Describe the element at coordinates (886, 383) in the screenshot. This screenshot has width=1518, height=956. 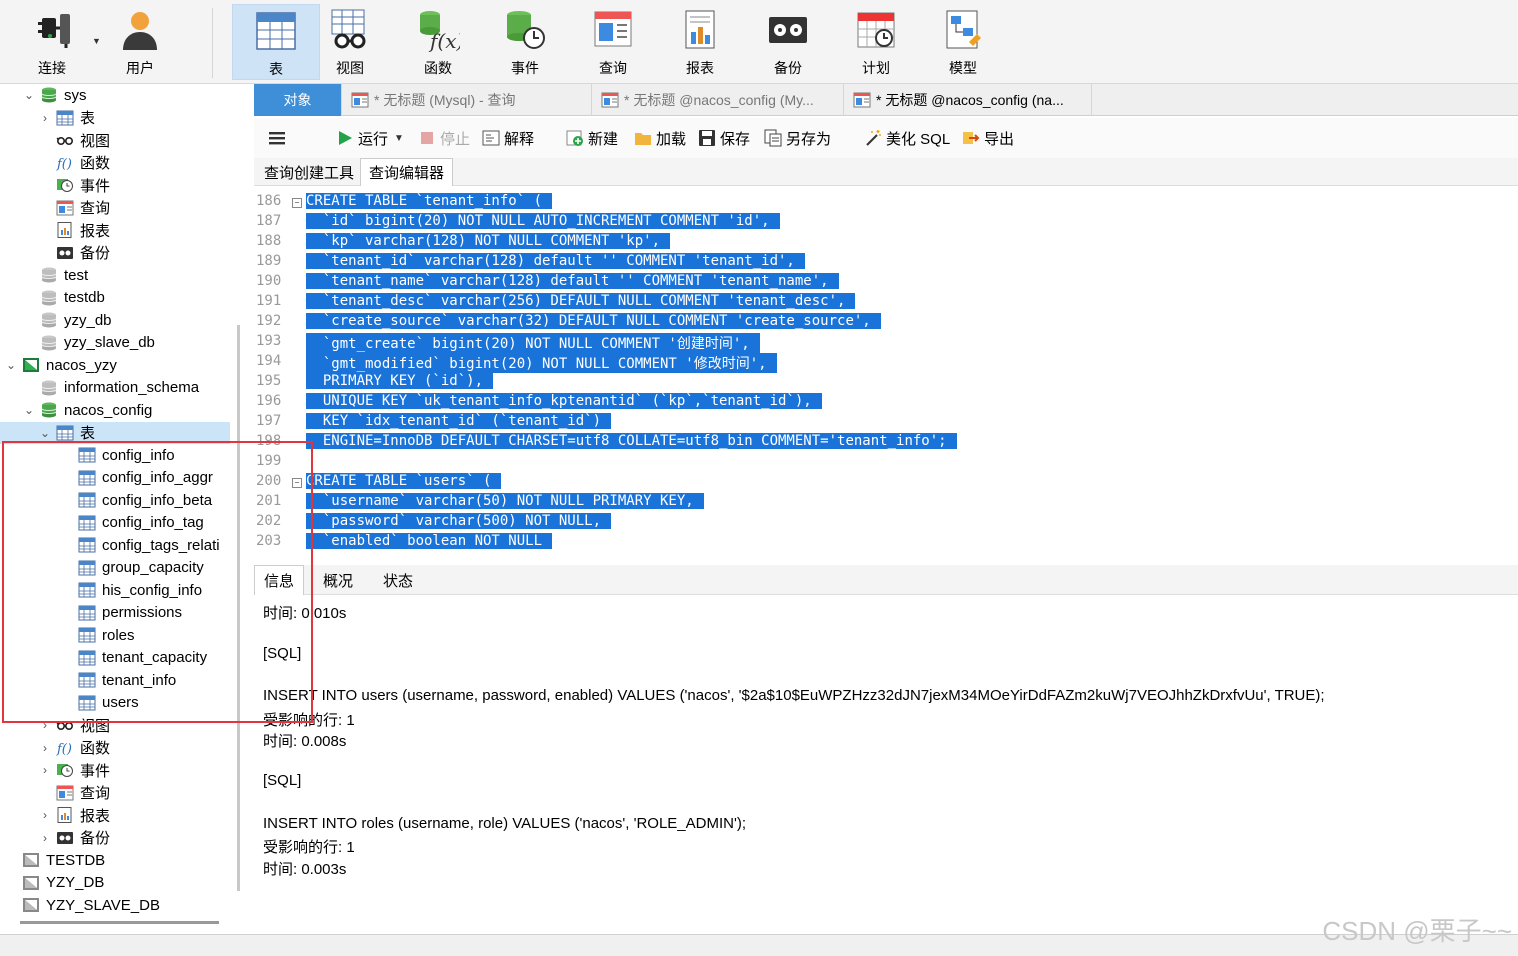
I see `code-line: 195 PRIMARY KEY (`id`),` at that location.